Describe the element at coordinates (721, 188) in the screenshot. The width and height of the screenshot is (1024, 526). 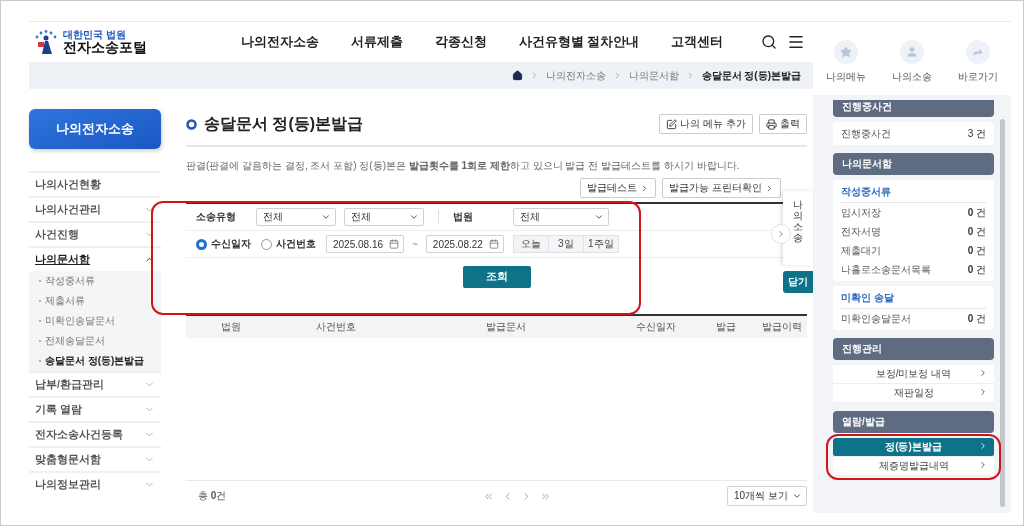
I see `tool-button: 발급가능 프린터확인` at that location.